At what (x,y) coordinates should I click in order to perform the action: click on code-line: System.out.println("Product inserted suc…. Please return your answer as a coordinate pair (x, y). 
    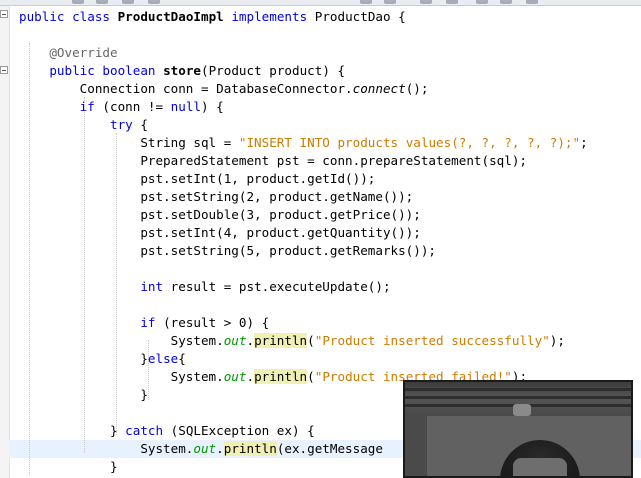
    Looking at the image, I should click on (330, 341).